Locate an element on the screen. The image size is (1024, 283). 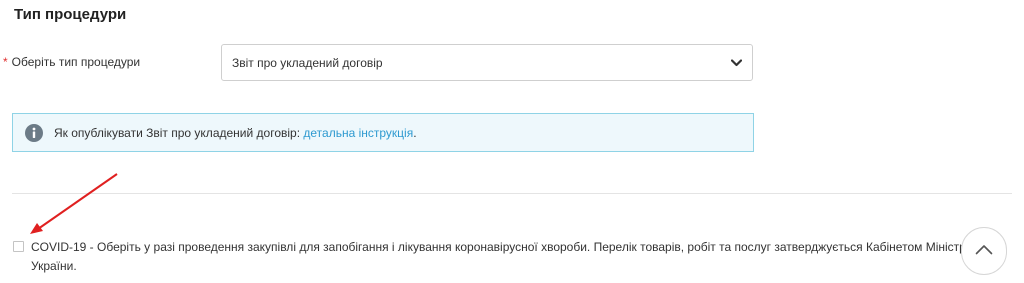
section-divider is located at coordinates (512, 193).